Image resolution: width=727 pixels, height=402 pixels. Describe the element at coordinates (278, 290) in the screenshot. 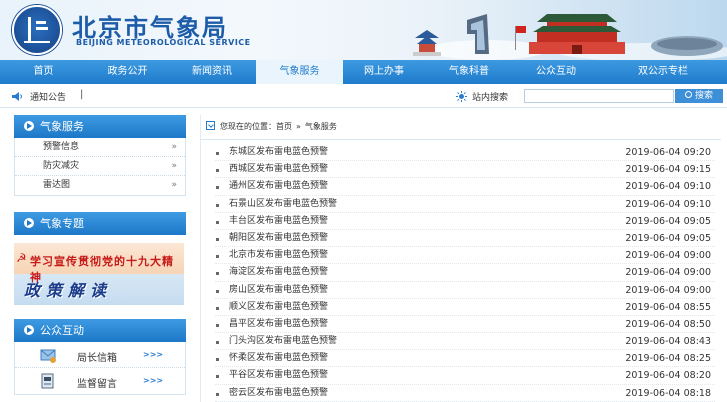

I see `news-title: 房山区发布雷电蓝色预警` at that location.